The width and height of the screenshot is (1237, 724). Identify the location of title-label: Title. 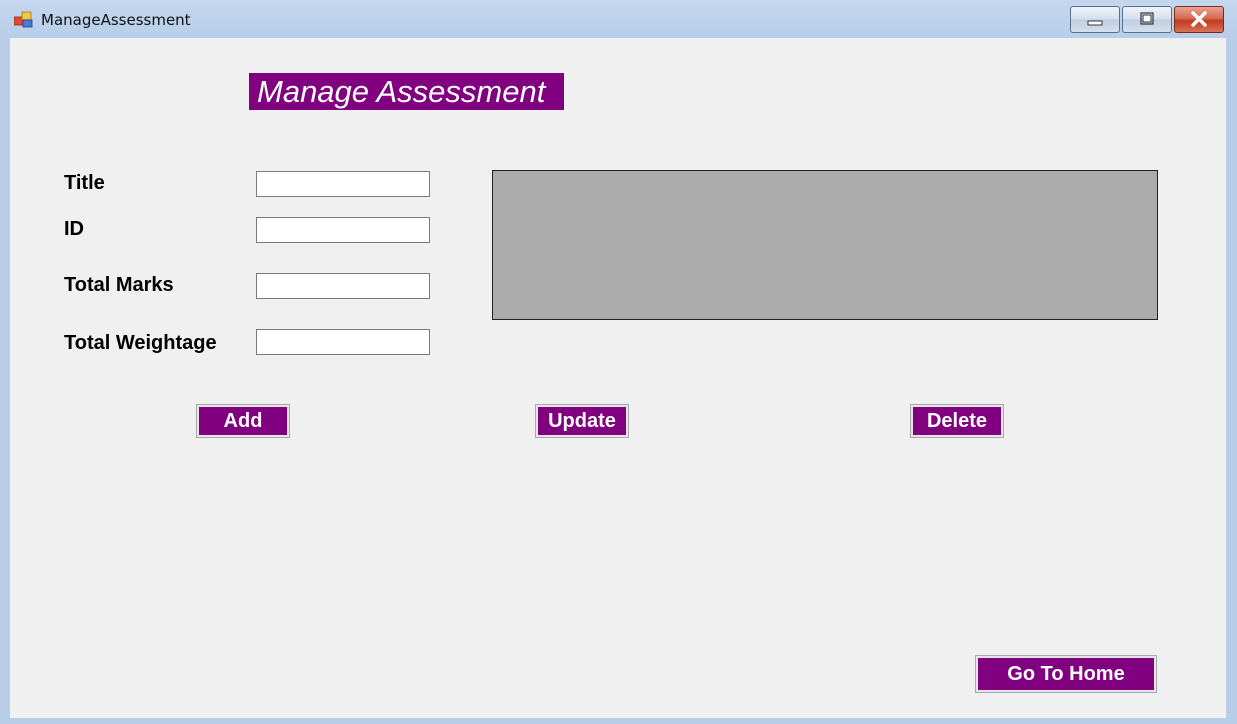
(84, 183).